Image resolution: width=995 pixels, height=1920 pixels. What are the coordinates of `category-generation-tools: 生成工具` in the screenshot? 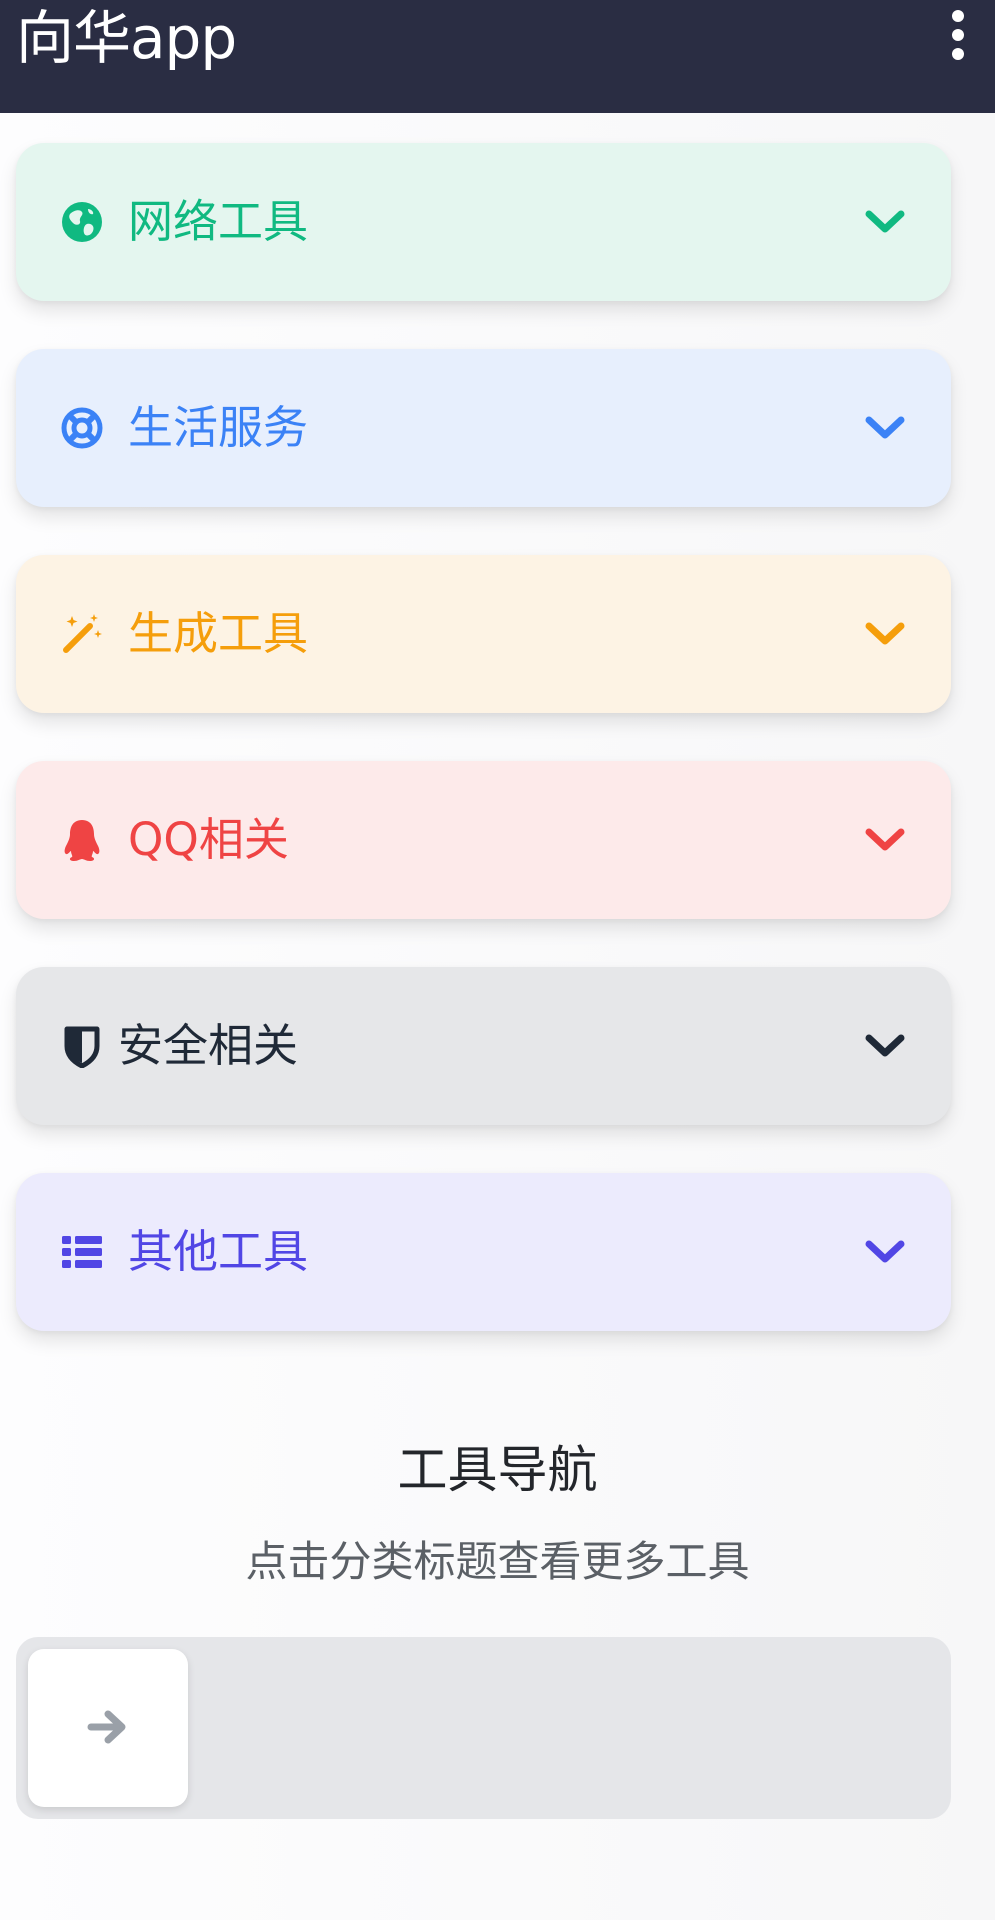 It's located at (483, 634).